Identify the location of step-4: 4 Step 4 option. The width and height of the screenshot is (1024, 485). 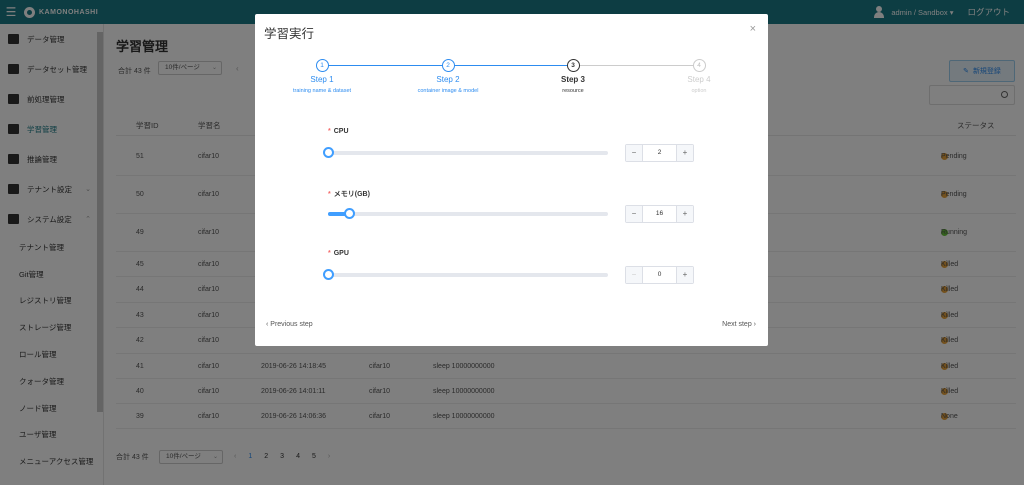
(699, 76).